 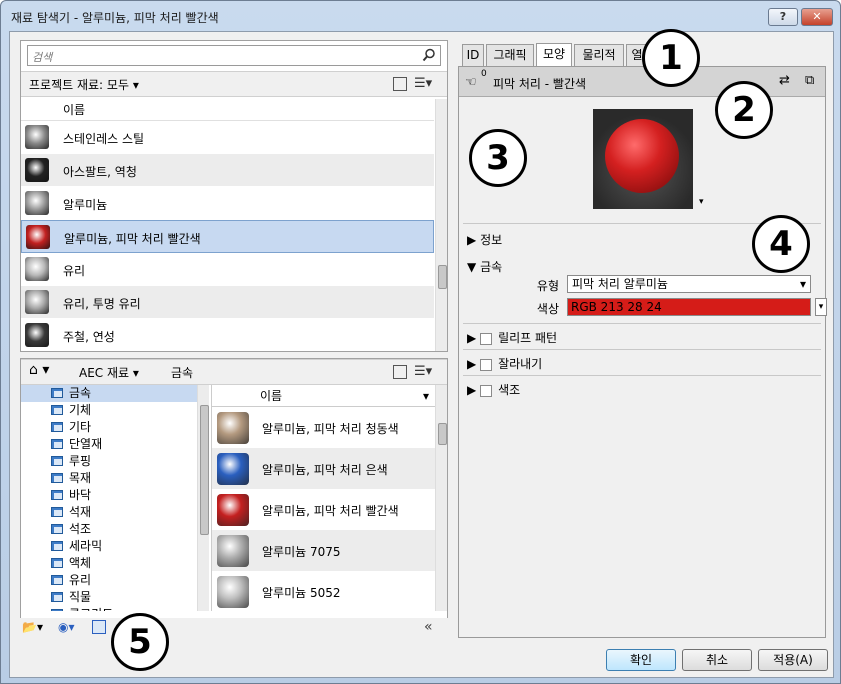 I want to click on project-filter-dropdown: 프로젝트 재료: 모두 ▾, so click(x=84, y=84).